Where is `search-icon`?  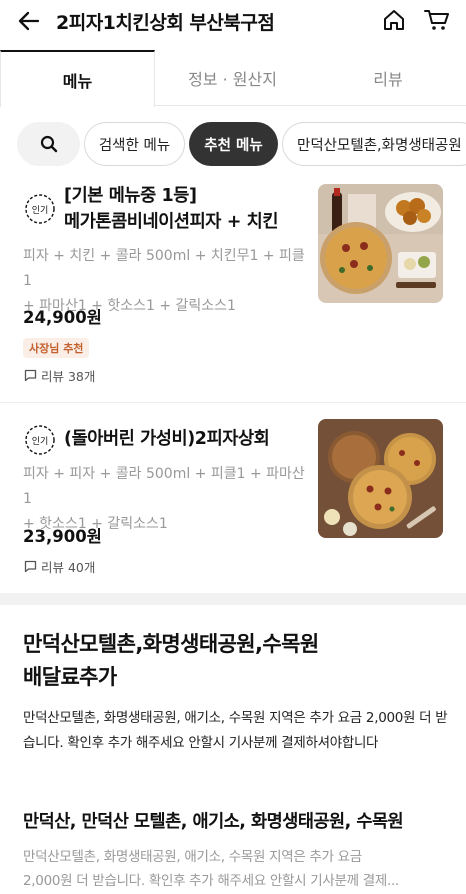
search-icon is located at coordinates (48, 144).